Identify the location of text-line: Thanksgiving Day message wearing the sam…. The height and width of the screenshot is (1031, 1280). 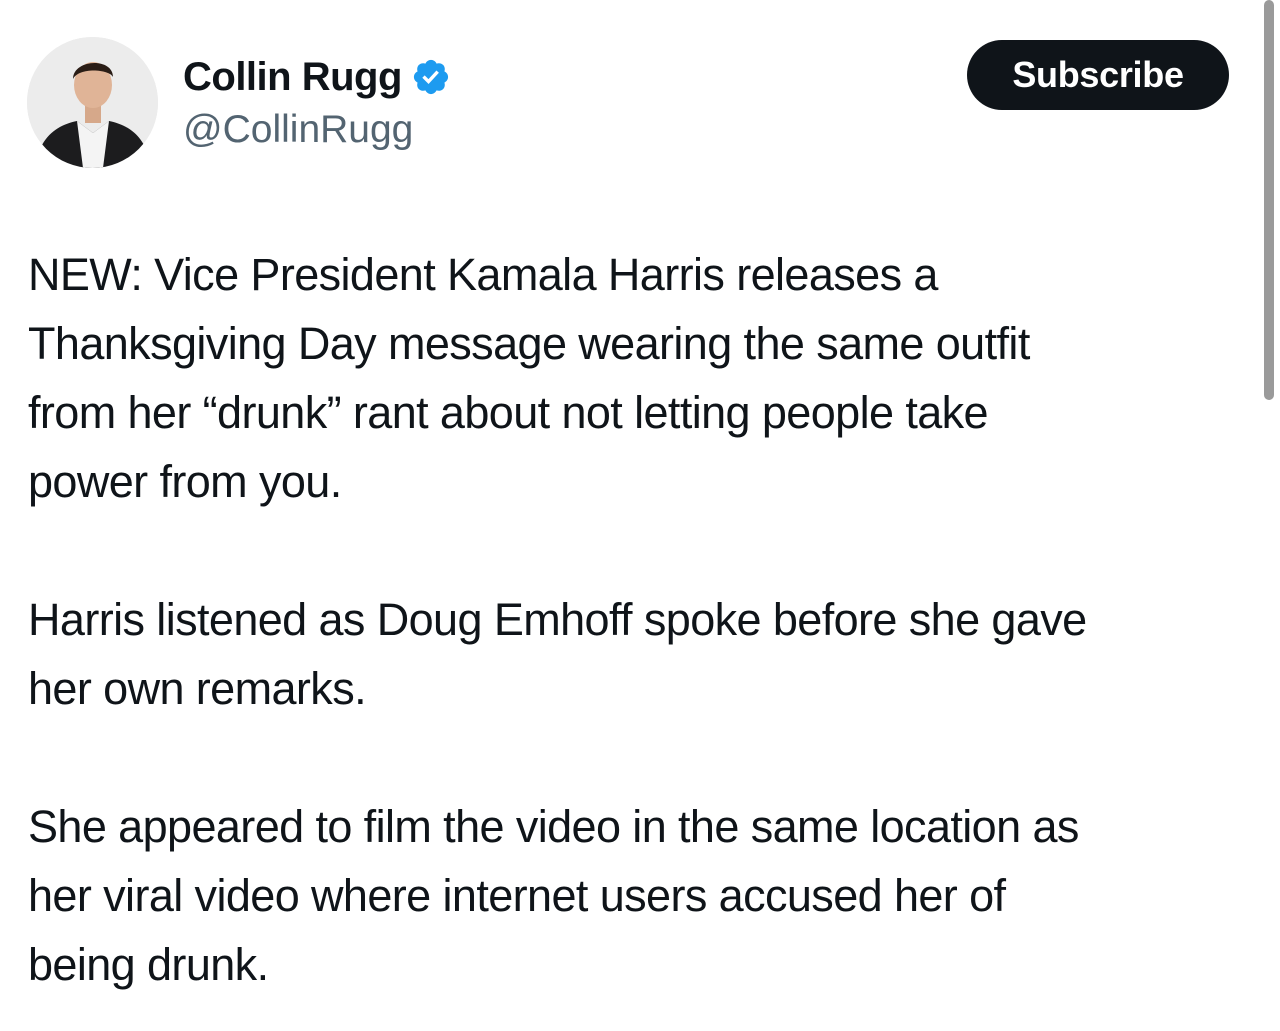
(529, 343).